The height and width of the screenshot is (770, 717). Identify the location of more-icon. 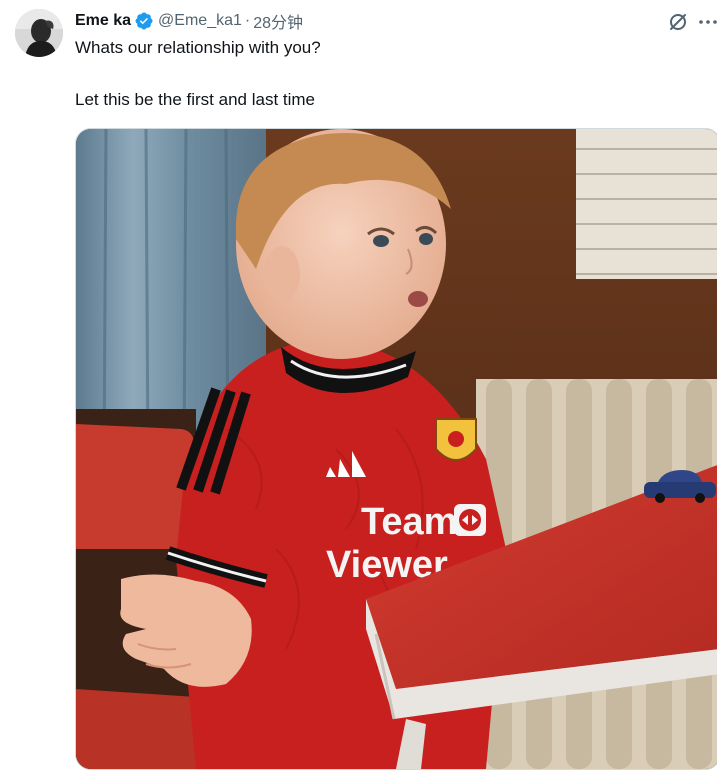
(707, 22).